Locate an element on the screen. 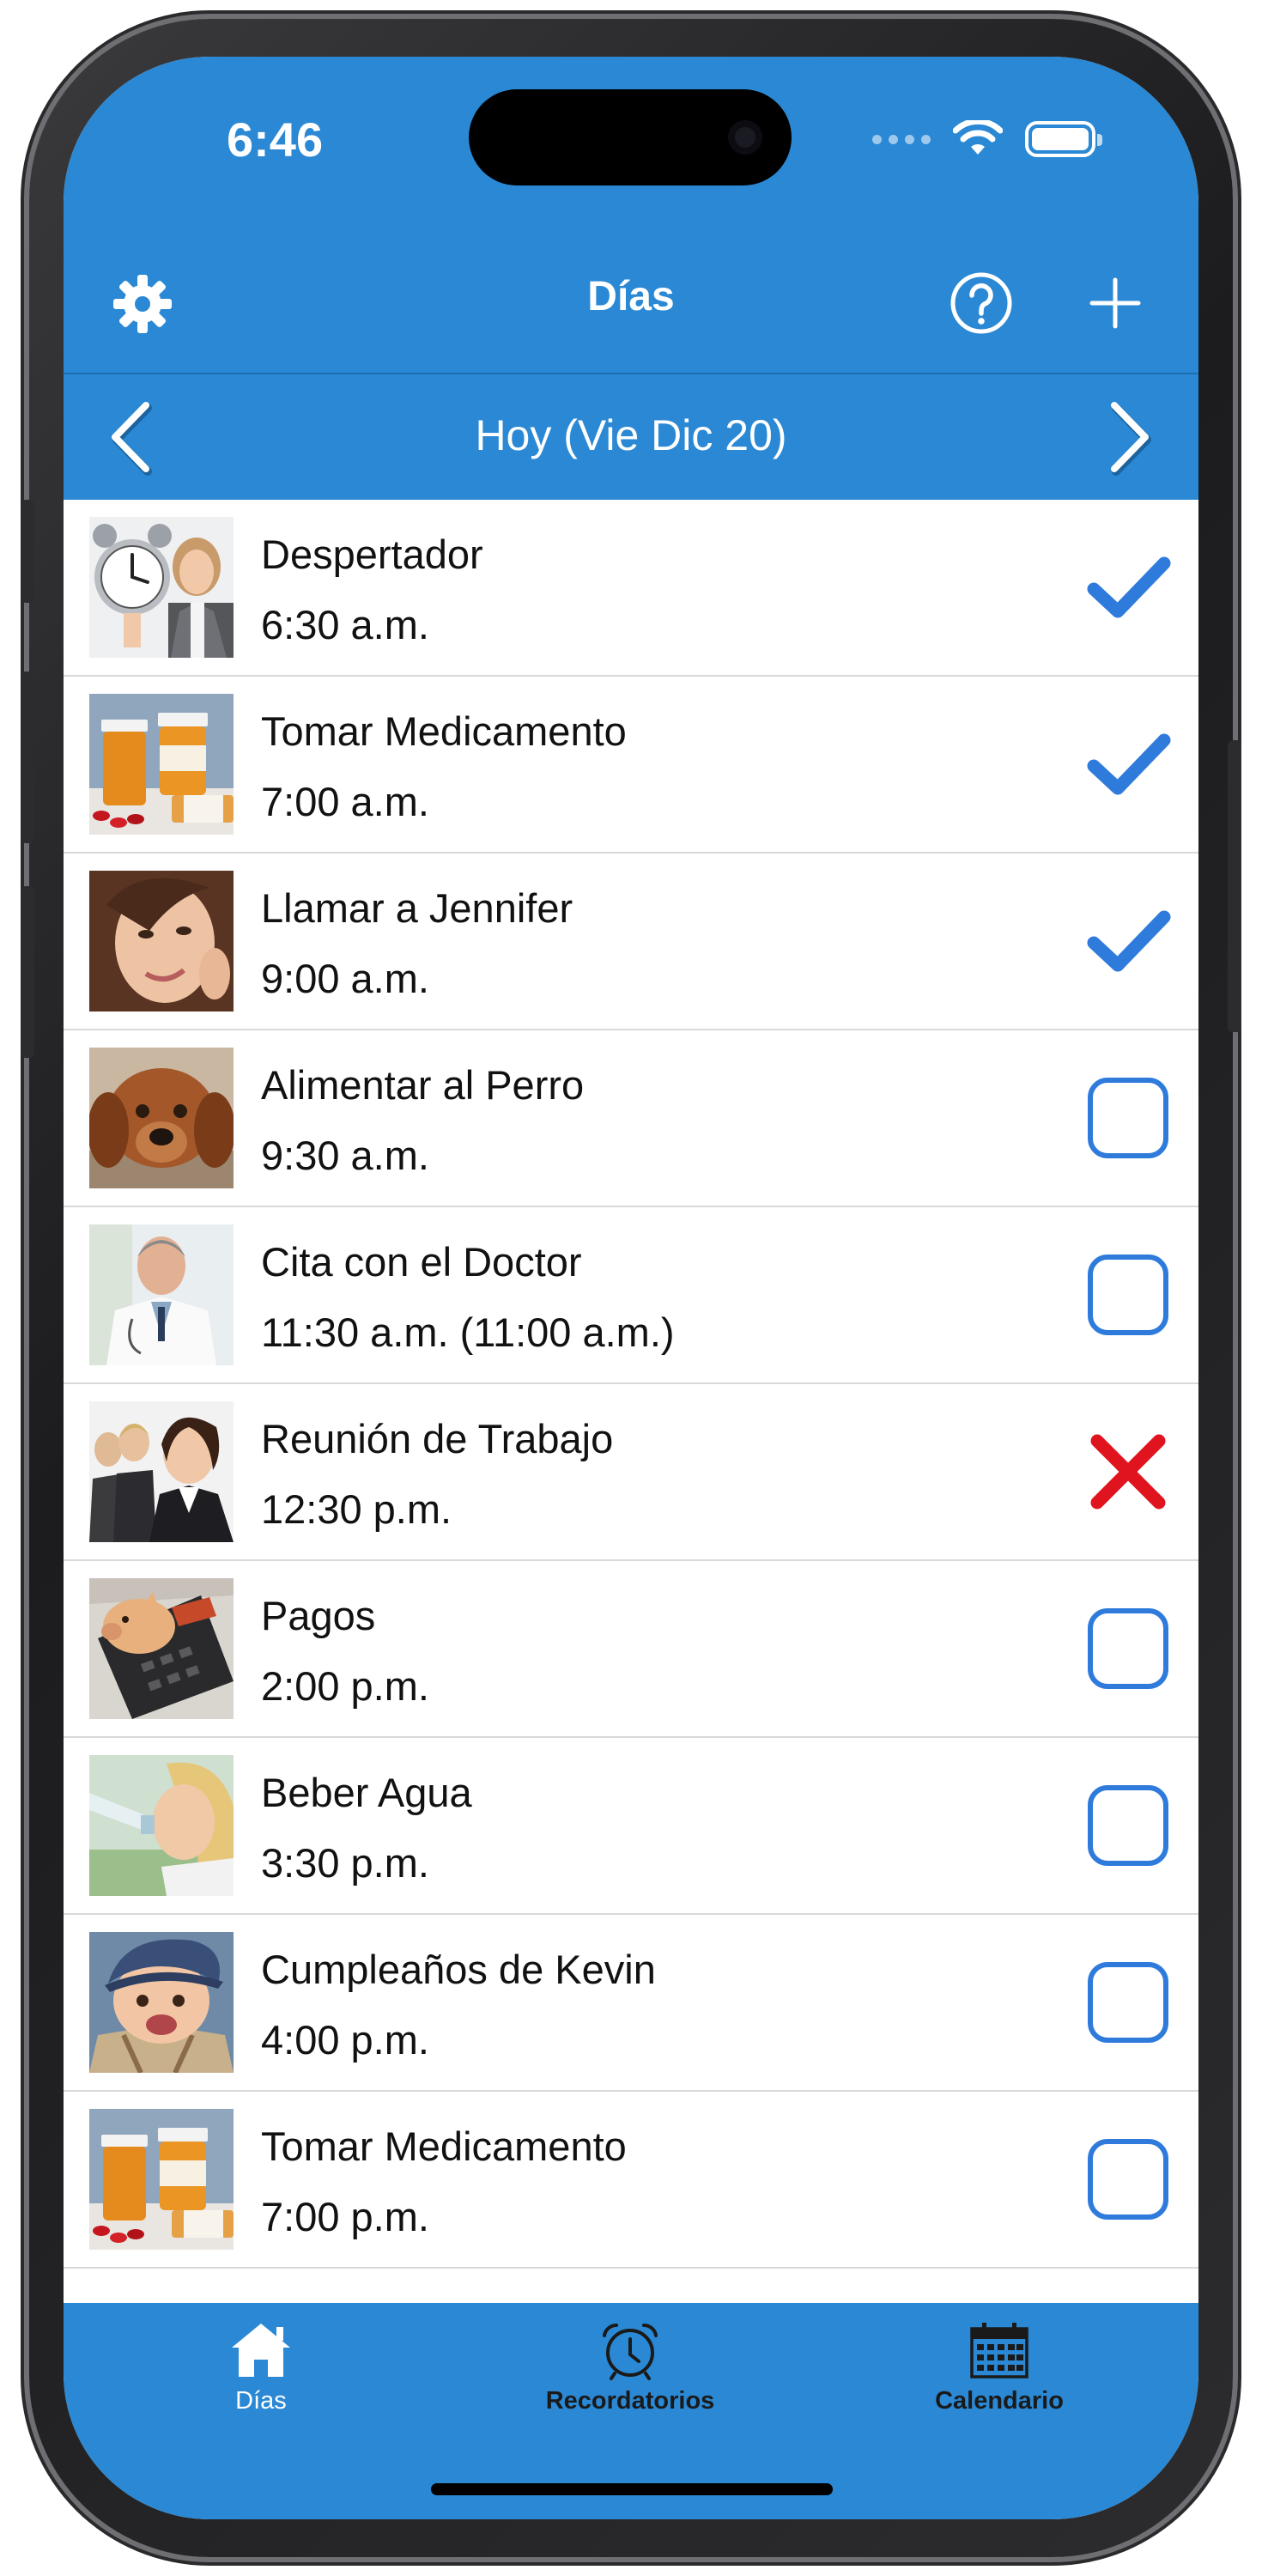  calendar-icon is located at coordinates (999, 2351).